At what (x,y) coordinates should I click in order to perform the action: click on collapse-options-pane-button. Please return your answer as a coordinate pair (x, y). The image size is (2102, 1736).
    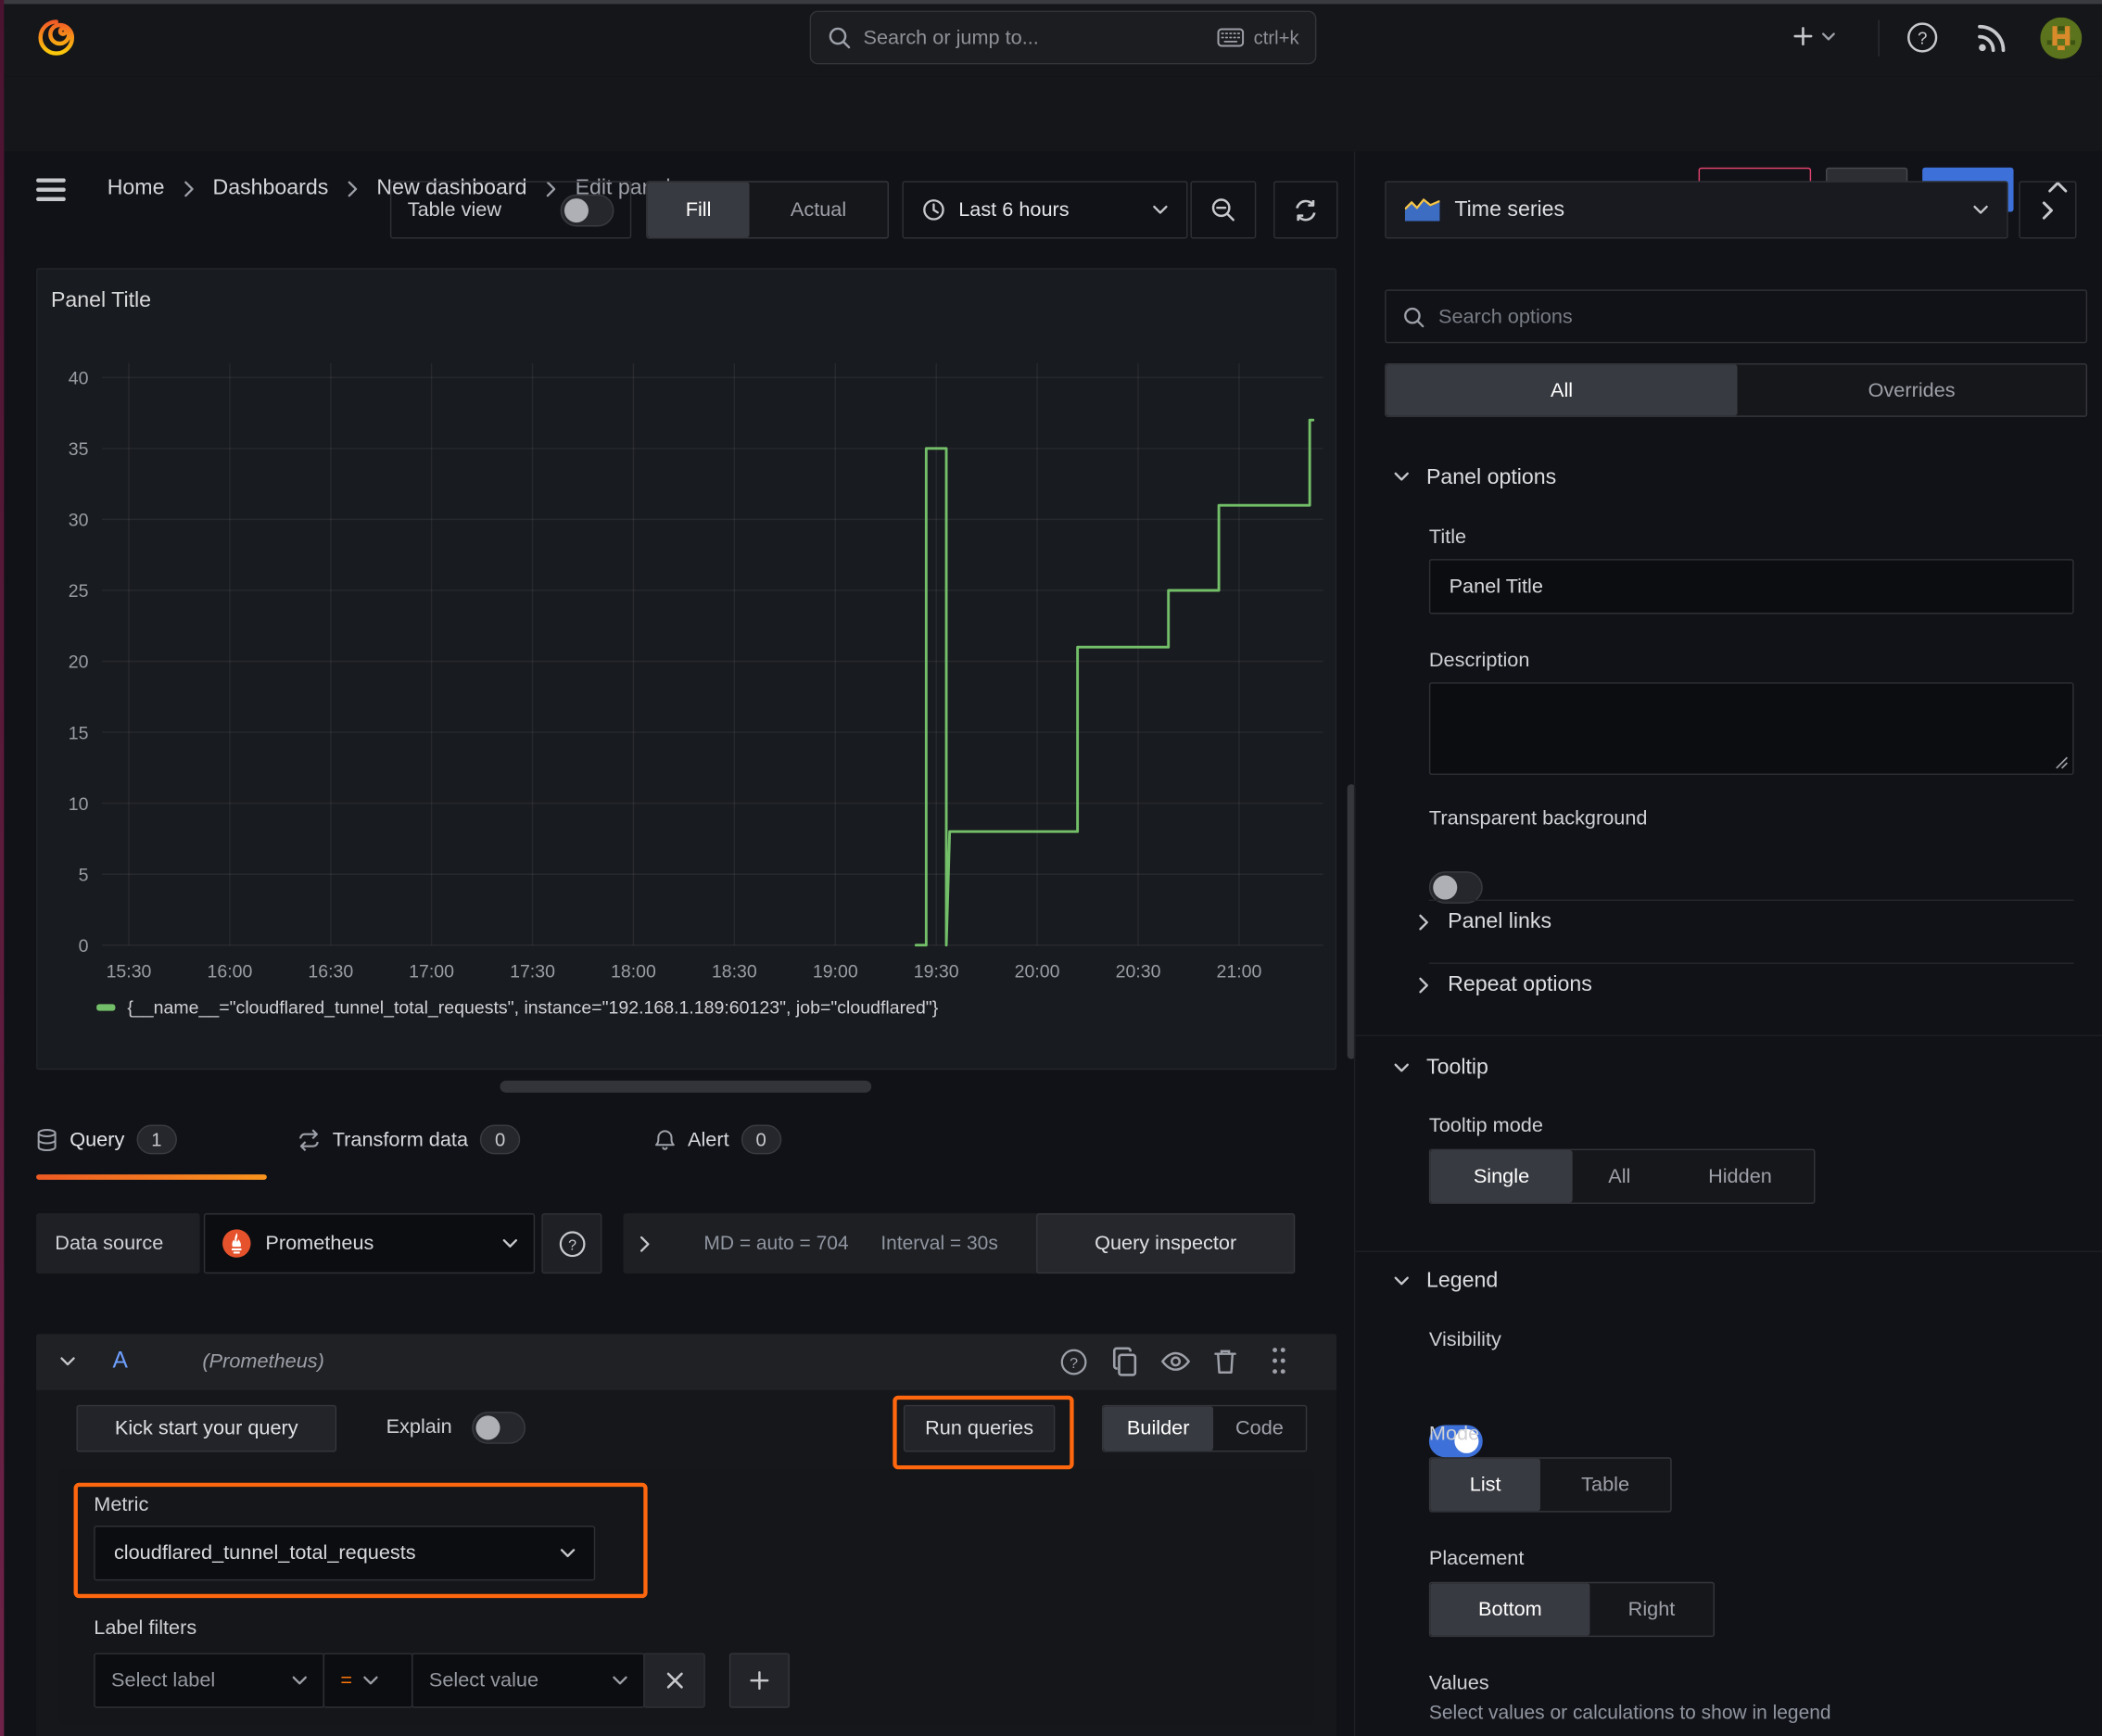
    Looking at the image, I should click on (2048, 210).